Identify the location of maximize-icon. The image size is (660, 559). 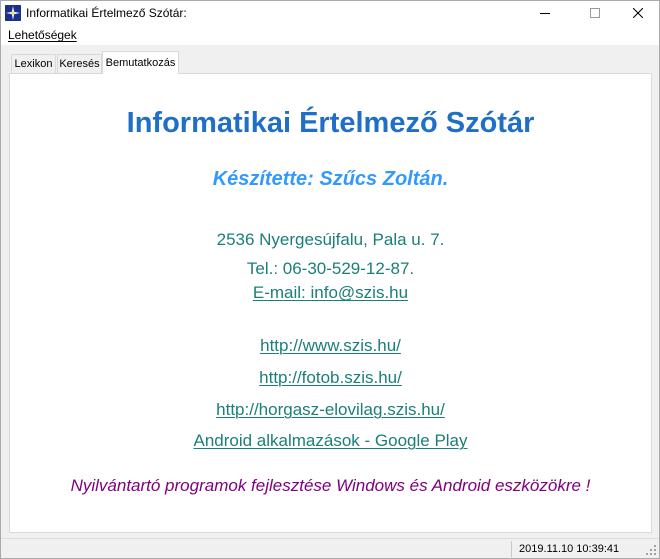
(595, 13).